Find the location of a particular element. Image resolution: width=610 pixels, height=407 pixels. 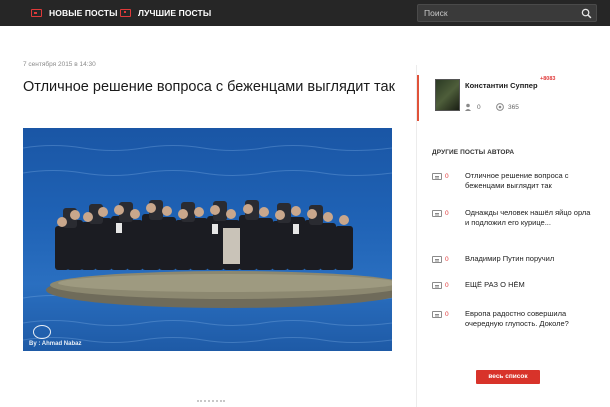

author-stat-likes-value: 0 is located at coordinates (479, 107).